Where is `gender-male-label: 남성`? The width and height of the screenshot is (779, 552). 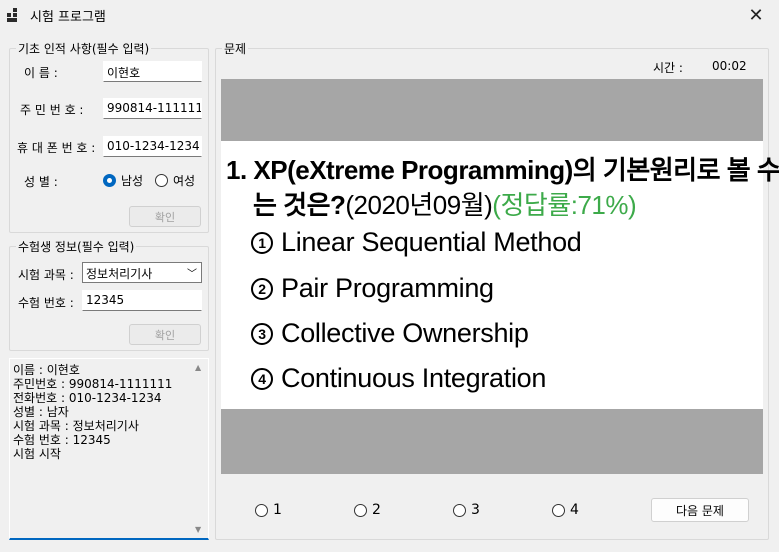
gender-male-label: 남성 is located at coordinates (132, 181).